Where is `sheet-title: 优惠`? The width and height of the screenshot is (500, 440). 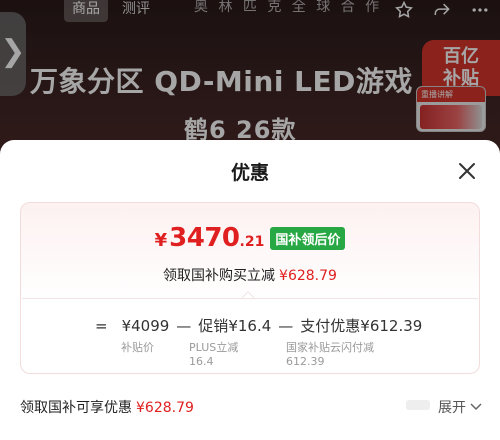 sheet-title: 优惠 is located at coordinates (249, 173).